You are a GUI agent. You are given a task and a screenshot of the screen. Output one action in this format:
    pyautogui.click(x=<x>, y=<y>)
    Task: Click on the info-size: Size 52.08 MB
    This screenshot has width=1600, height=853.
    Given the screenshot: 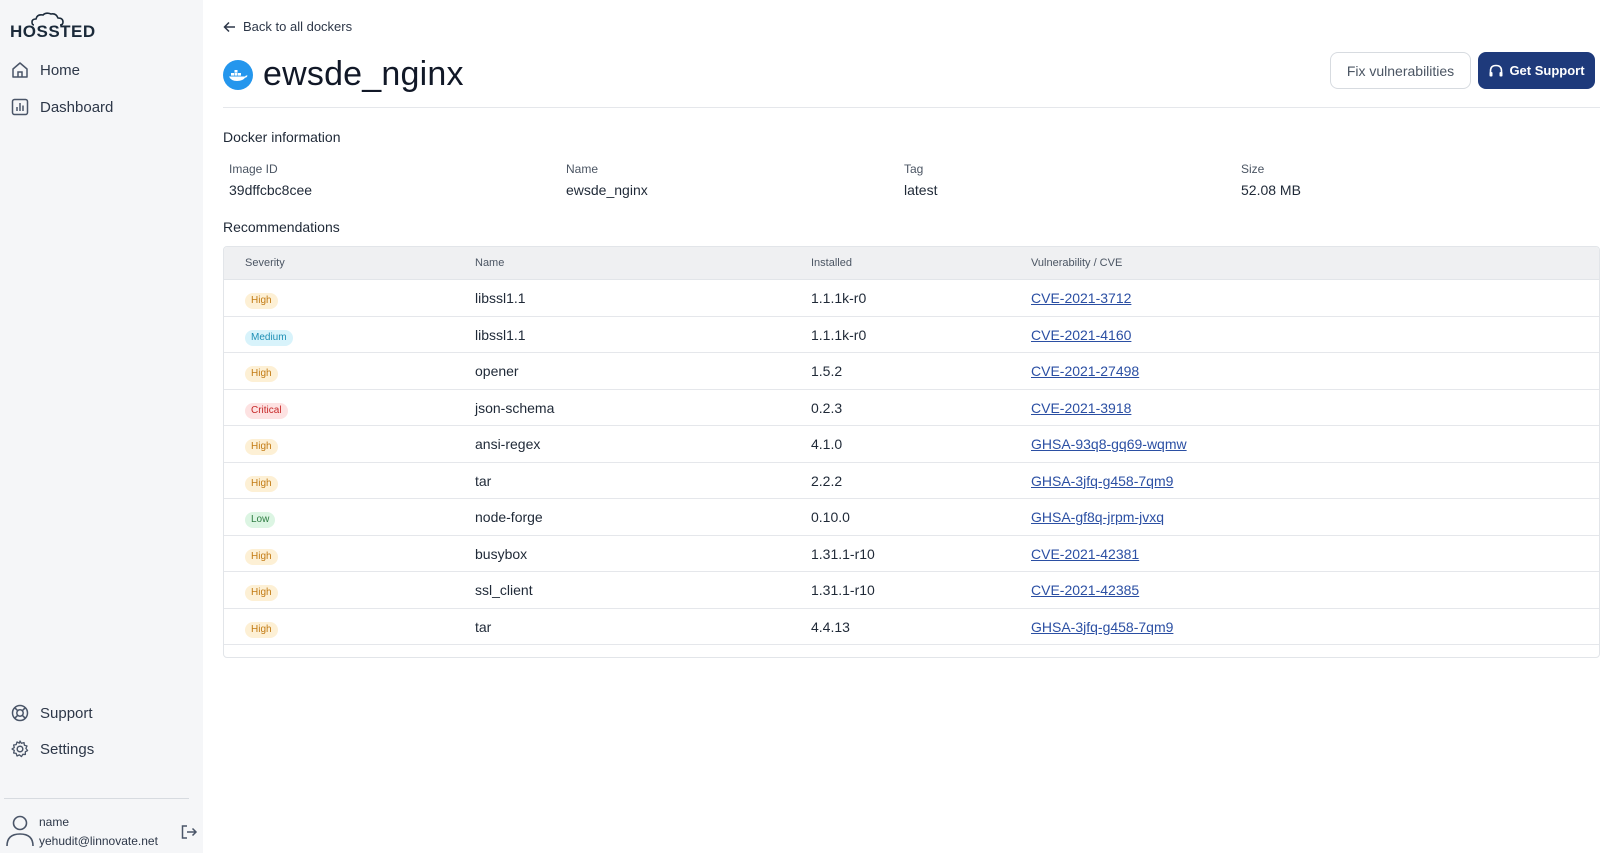 What is the action you would take?
    pyautogui.click(x=1271, y=180)
    